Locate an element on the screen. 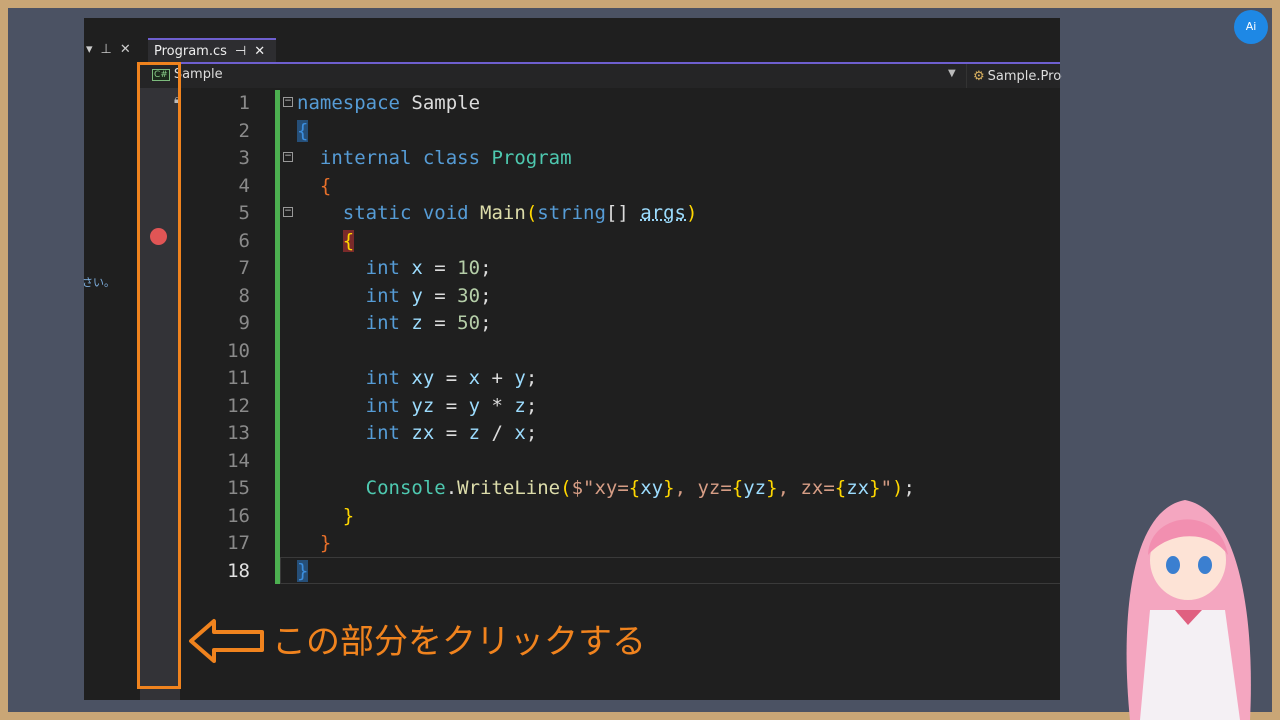 The image size is (1280, 720). tab-strip: Program.cs ⊣ ✕ is located at coordinates (602, 41).